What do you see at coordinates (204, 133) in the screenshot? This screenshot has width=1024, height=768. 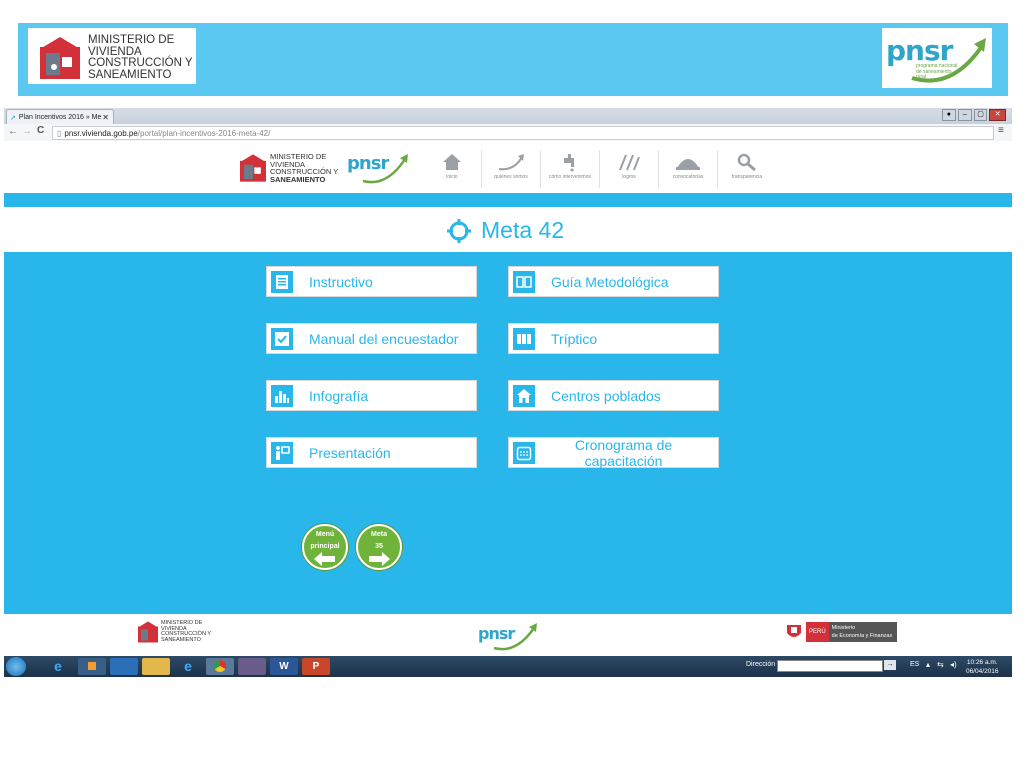 I see `url-path: /portal/plan-incentivos-2016-meta-42/` at bounding box center [204, 133].